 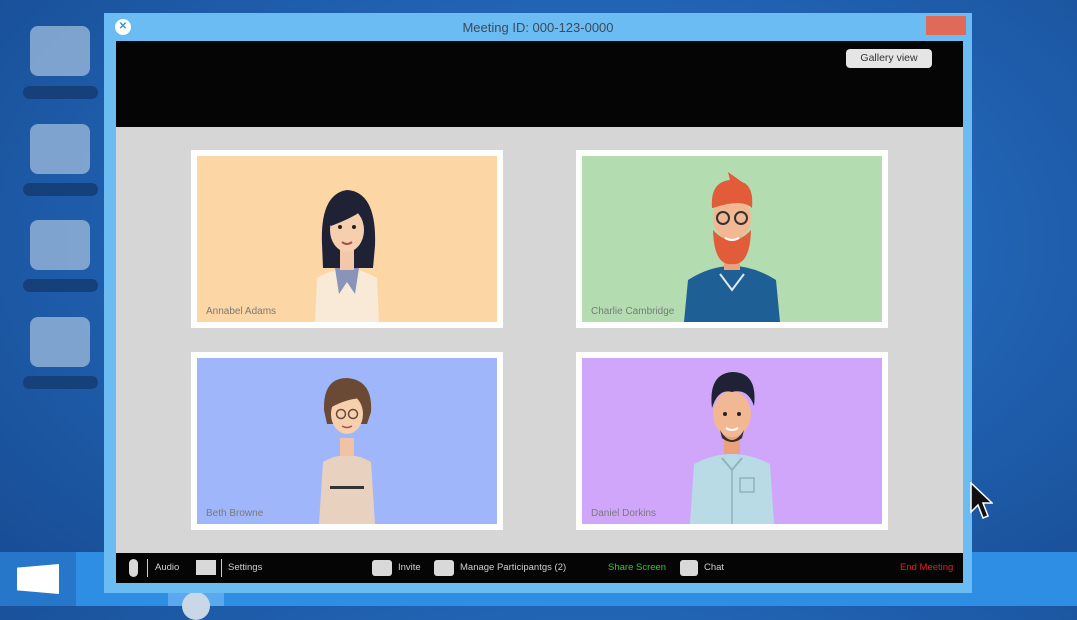 What do you see at coordinates (714, 567) in the screenshot?
I see `chat-button: Chat` at bounding box center [714, 567].